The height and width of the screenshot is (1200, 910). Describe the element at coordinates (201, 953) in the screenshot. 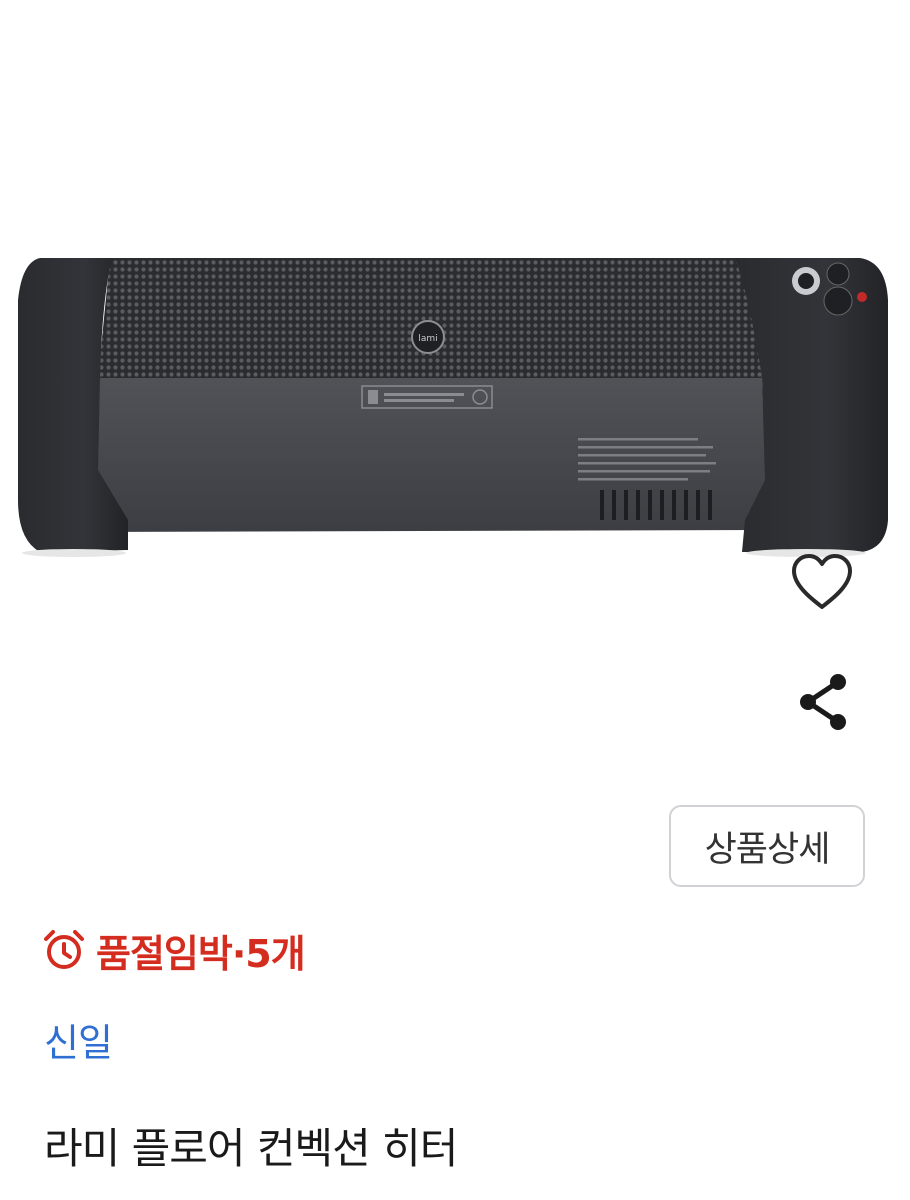

I see `stock-notice-text: 품절임박·5개` at that location.